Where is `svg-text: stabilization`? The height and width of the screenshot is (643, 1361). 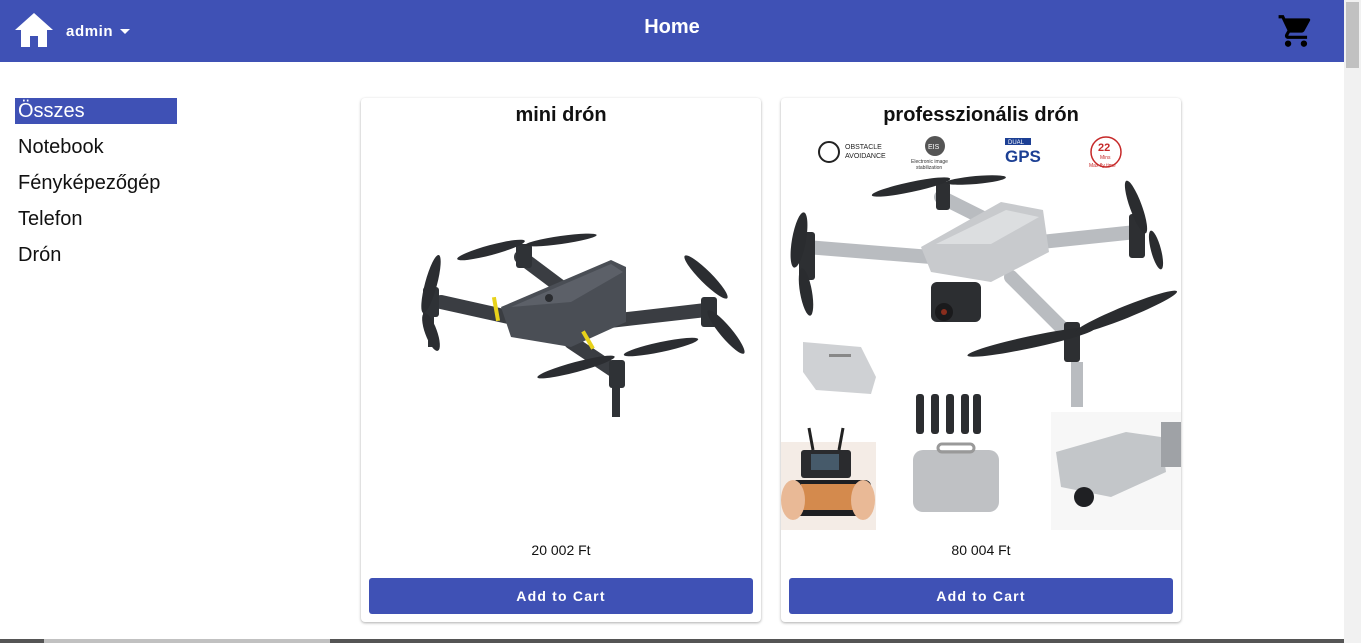 svg-text: stabilization is located at coordinates (929, 168).